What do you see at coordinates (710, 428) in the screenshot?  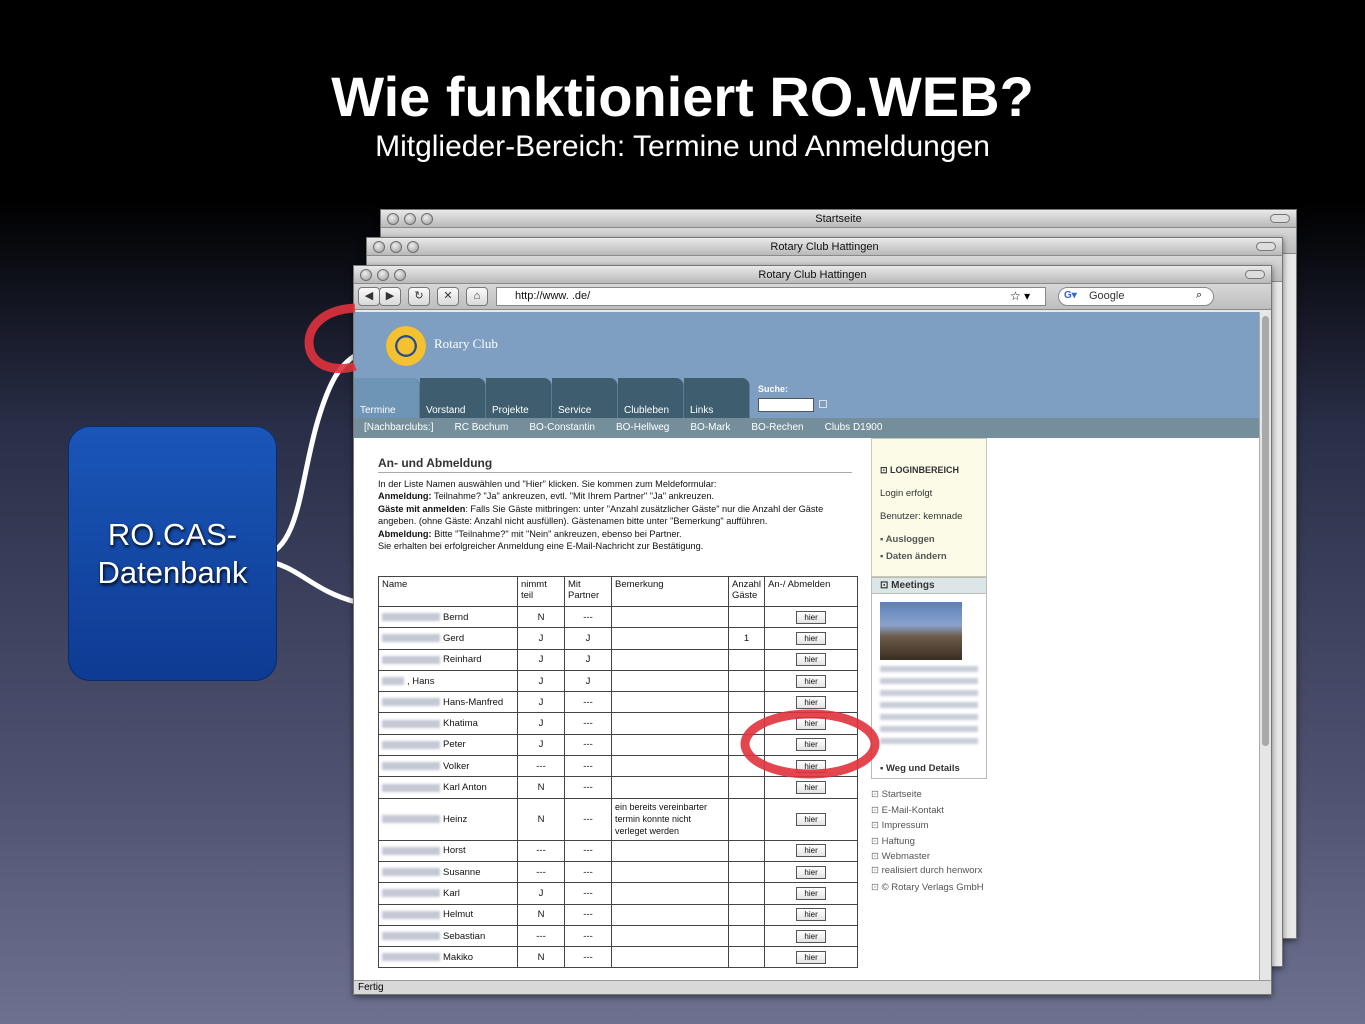 I see `subnav-item: BO-Mark` at bounding box center [710, 428].